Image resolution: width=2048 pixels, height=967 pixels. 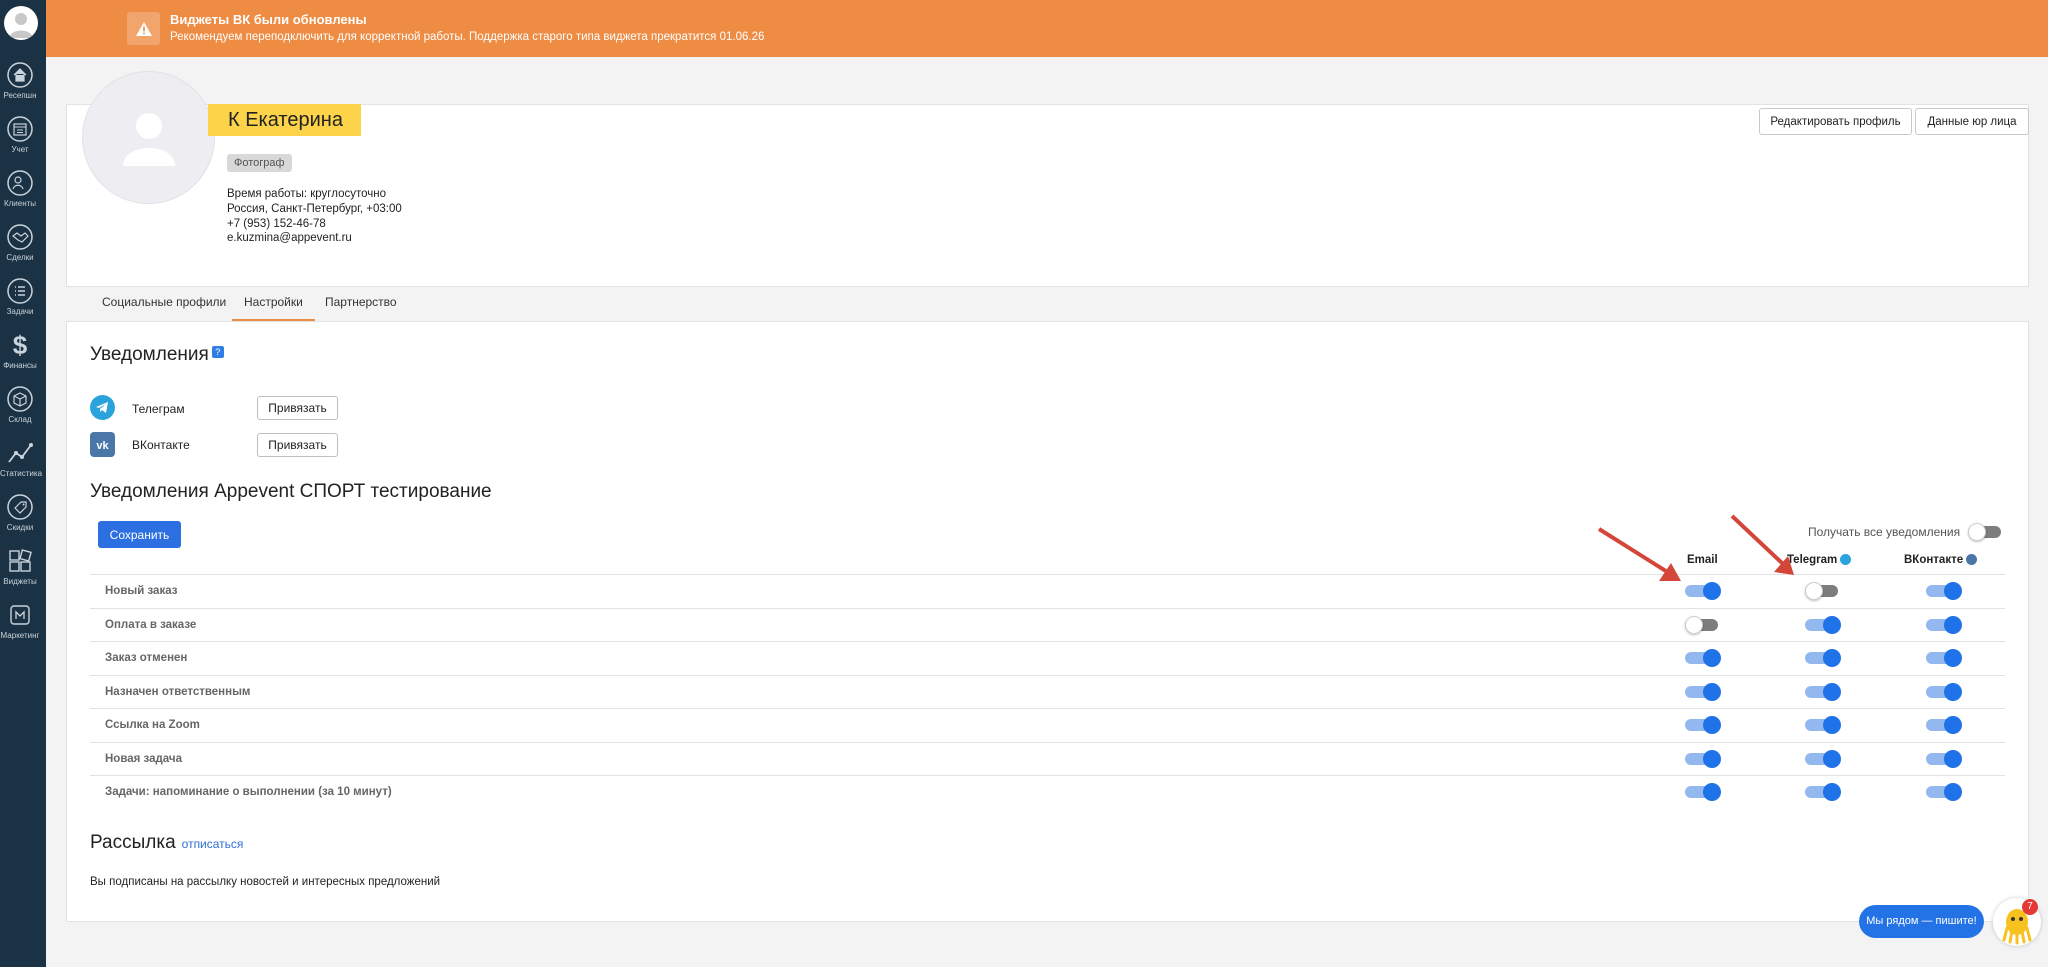 What do you see at coordinates (20, 129) in the screenshot?
I see `calendar-icon` at bounding box center [20, 129].